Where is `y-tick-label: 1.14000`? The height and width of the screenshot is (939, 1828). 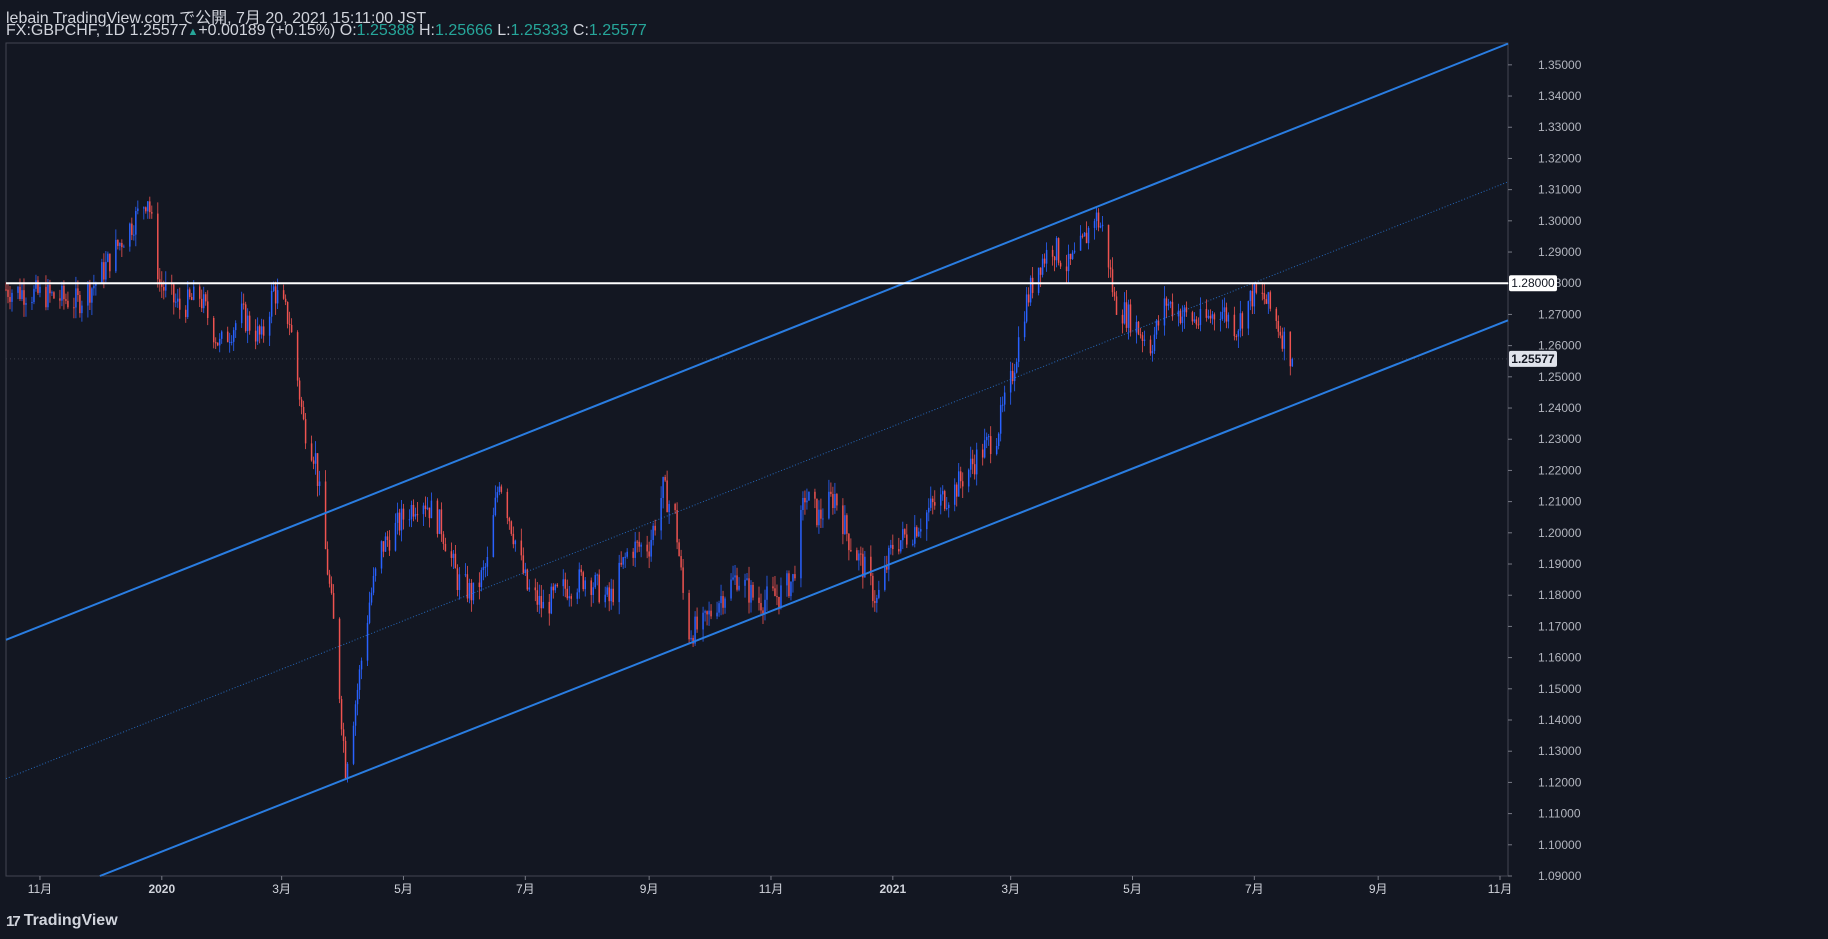 y-tick-label: 1.14000 is located at coordinates (1560, 720).